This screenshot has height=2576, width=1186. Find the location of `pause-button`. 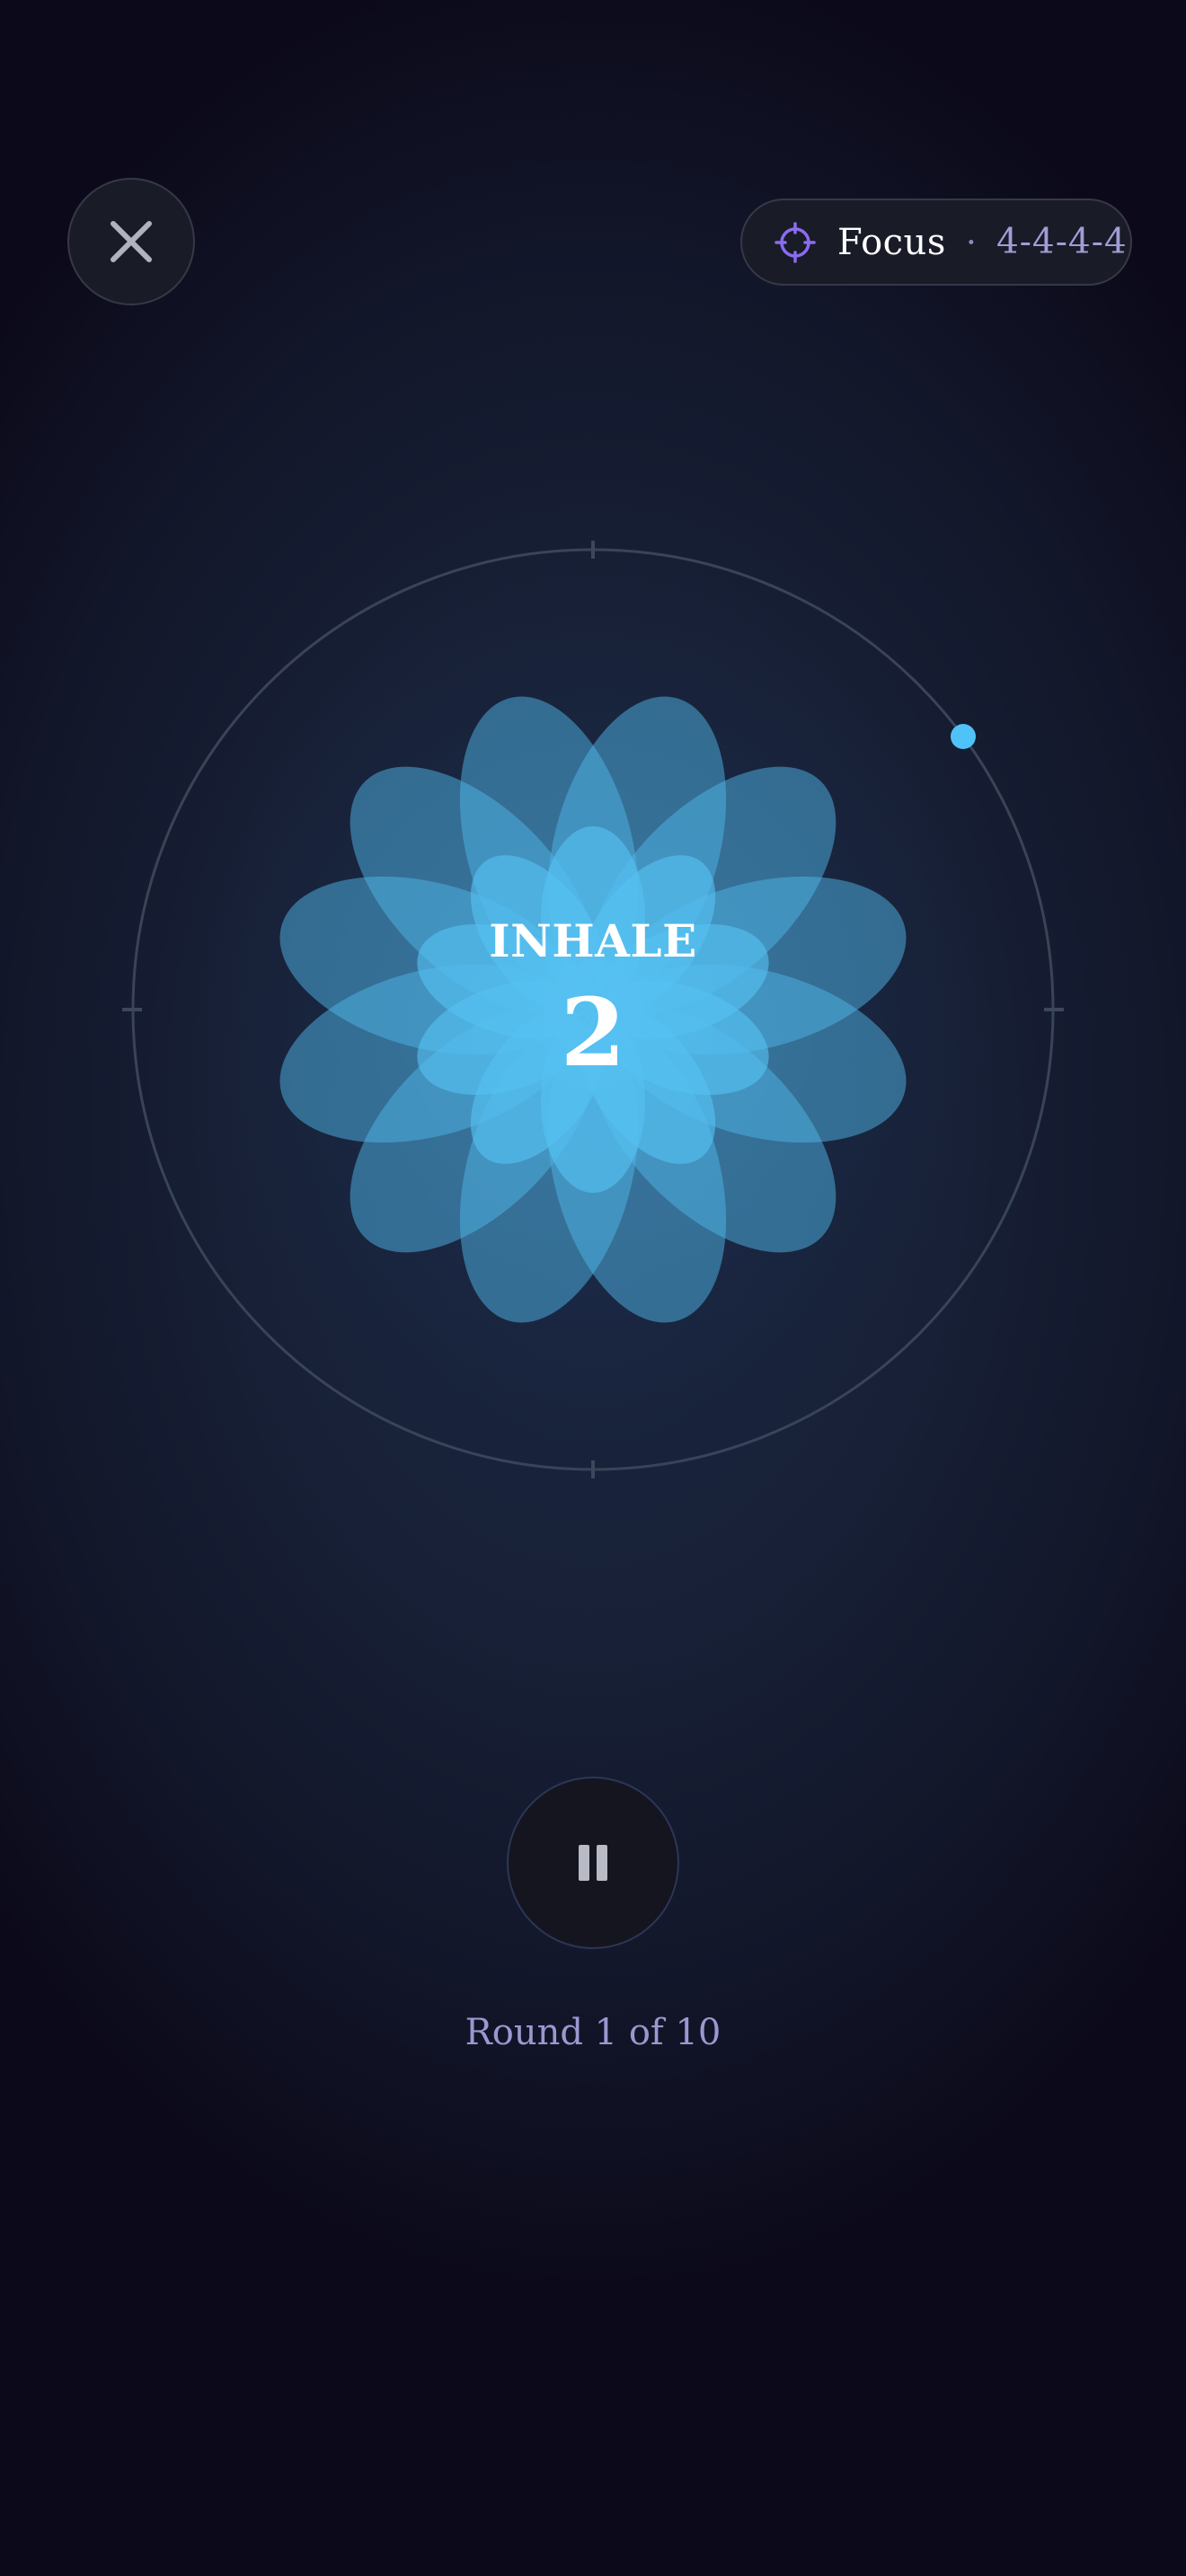

pause-button is located at coordinates (593, 1863).